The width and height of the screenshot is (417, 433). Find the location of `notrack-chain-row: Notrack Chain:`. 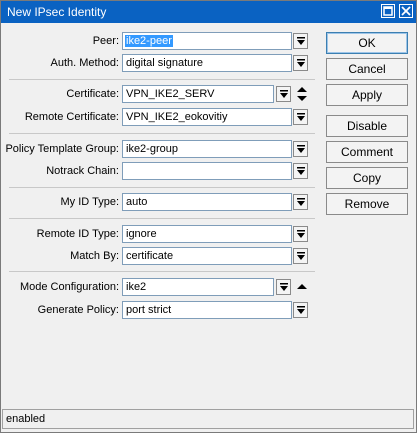

notrack-chain-row: Notrack Chain: is located at coordinates (161, 172).